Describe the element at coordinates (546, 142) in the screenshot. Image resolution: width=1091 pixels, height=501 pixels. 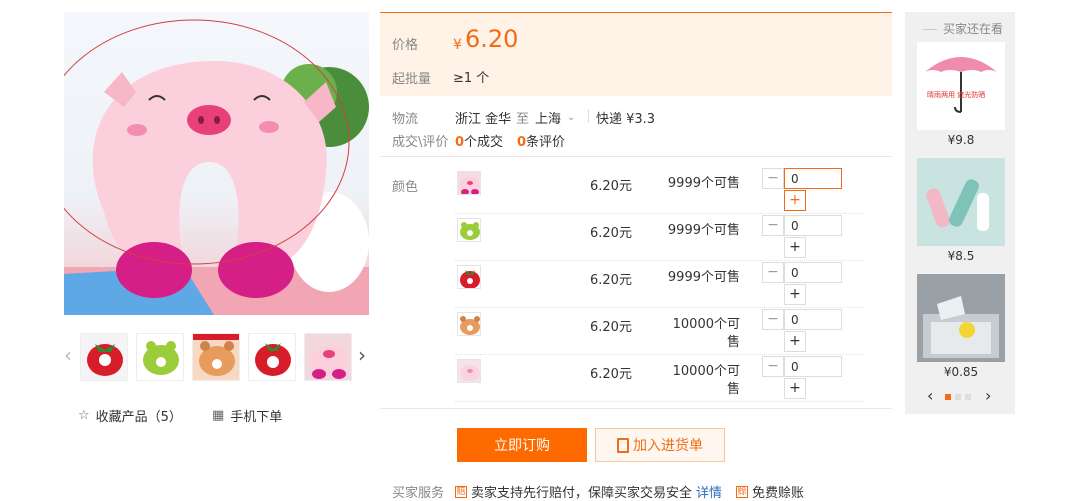
I see `review-count-unit: 条评价` at that location.